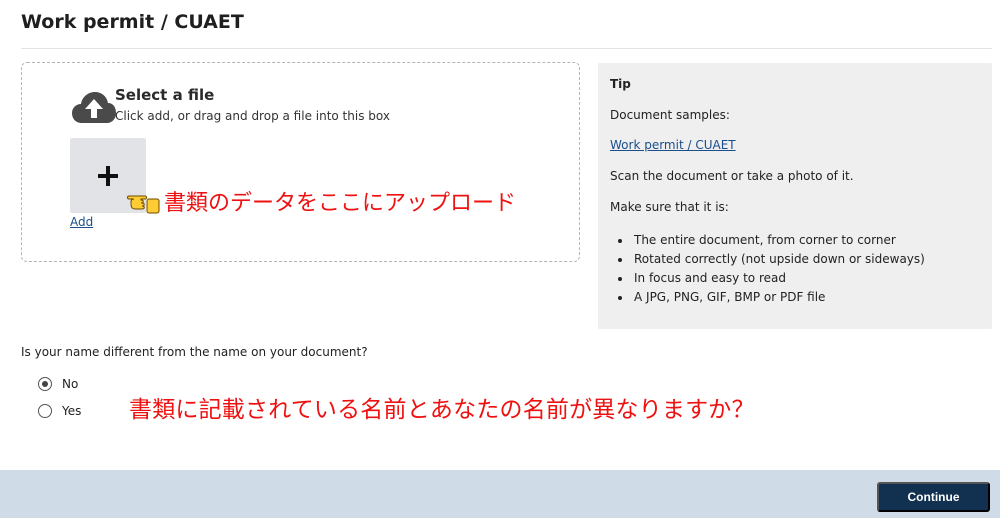  Describe the element at coordinates (770, 278) in the screenshot. I see `list-item: In focus and easy to read` at that location.